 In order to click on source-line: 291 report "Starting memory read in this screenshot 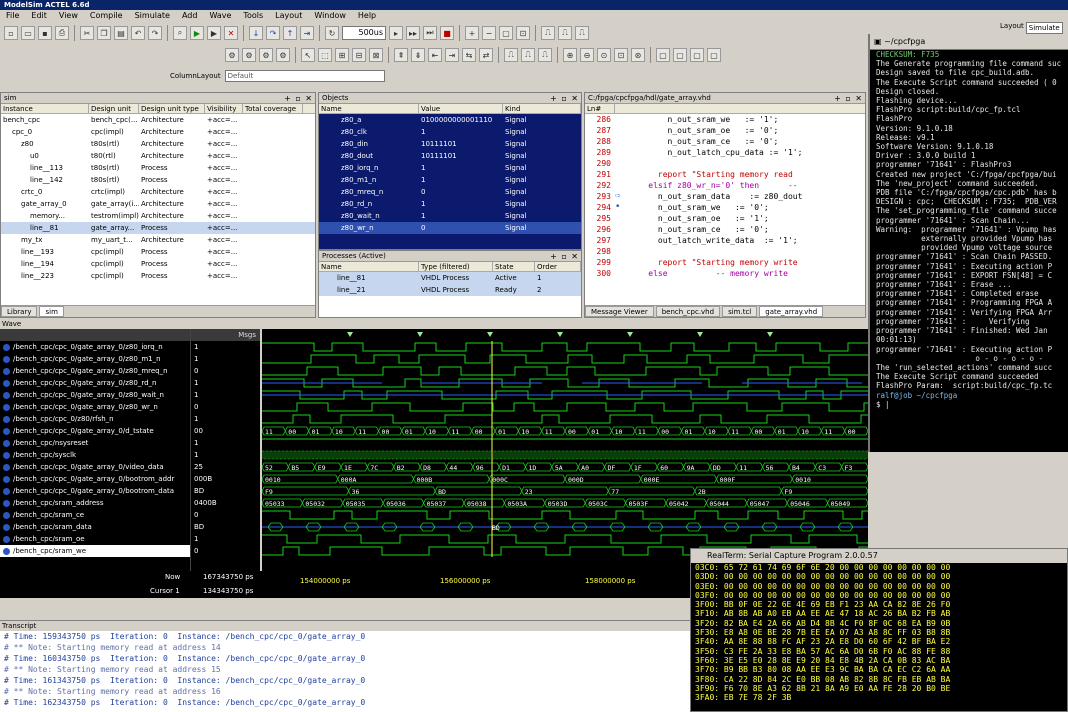, I will do `click(725, 174)`.